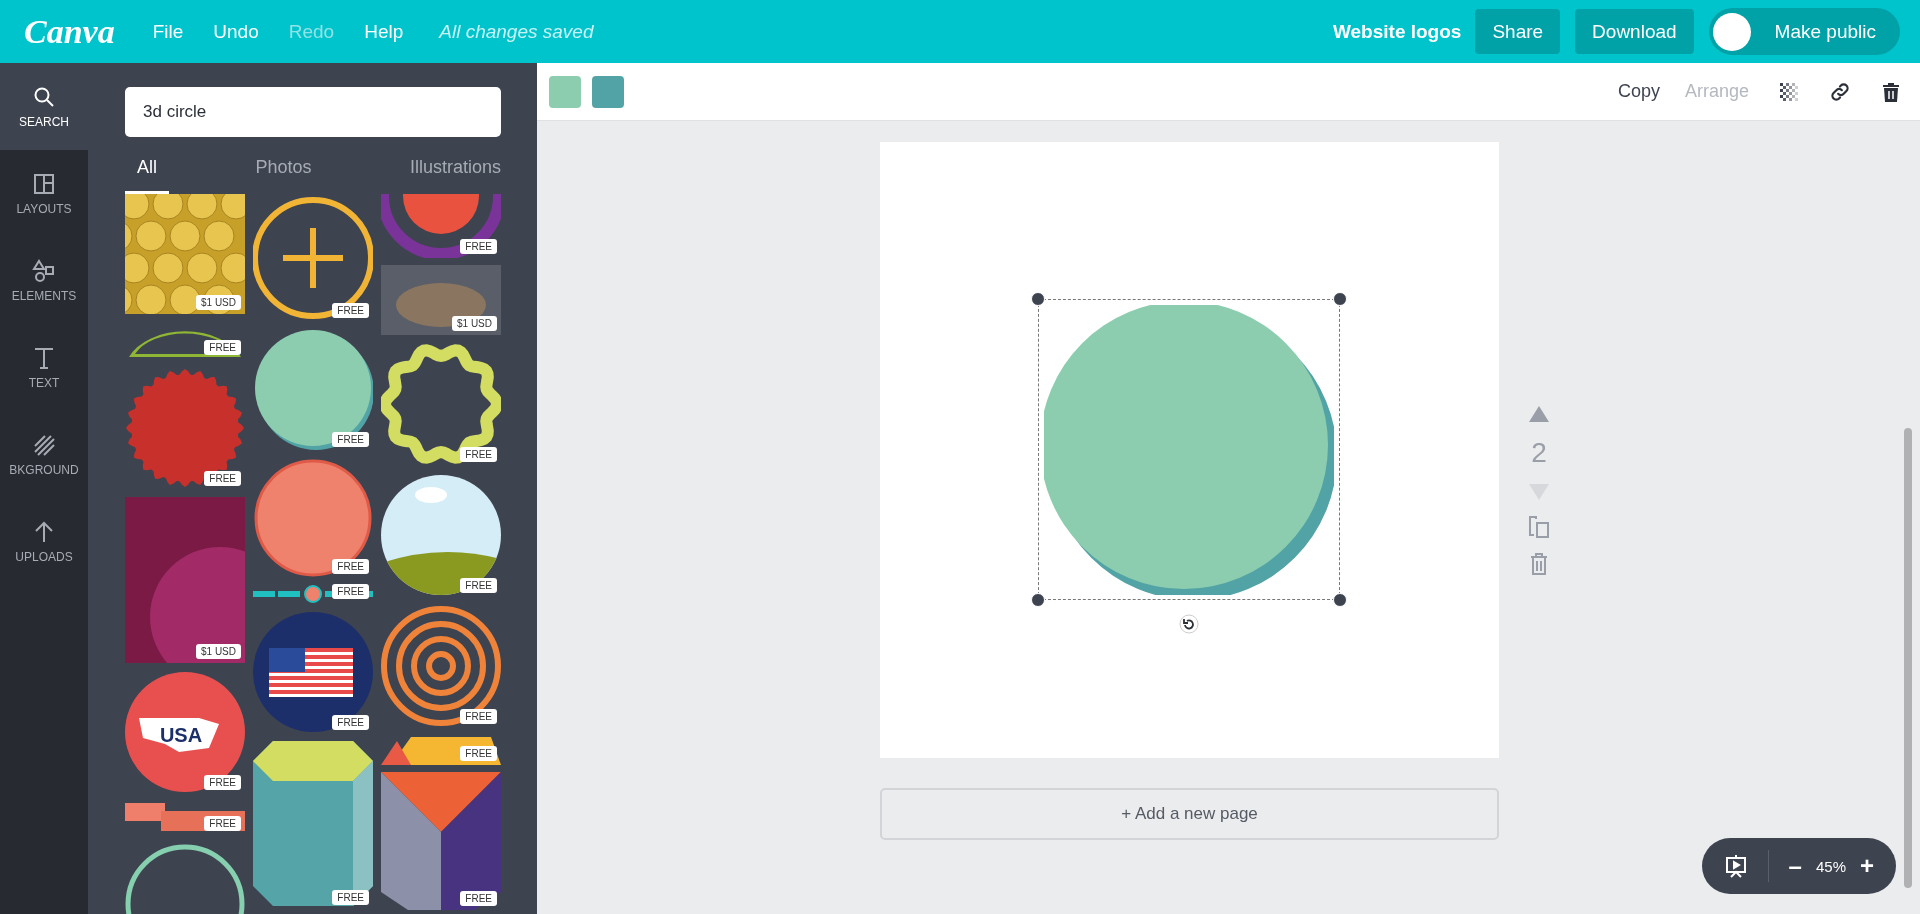  Describe the element at coordinates (44, 270) in the screenshot. I see `elements-icon` at that location.